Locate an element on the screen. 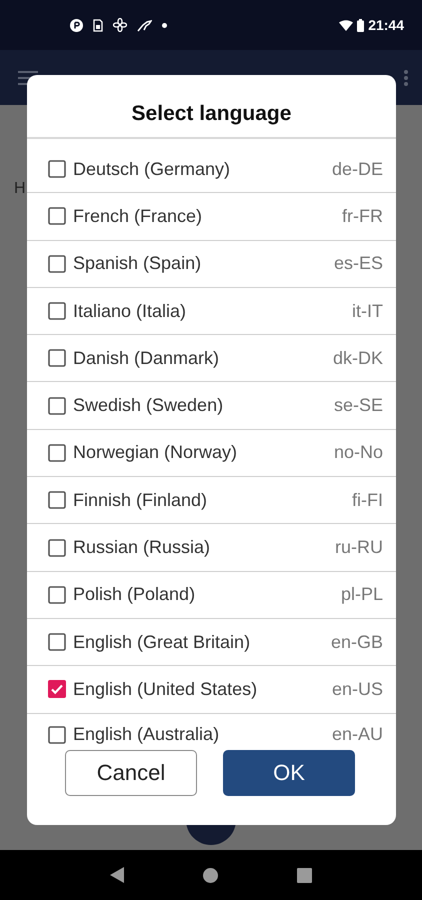 This screenshot has height=900, width=422. language-code: de-DE is located at coordinates (357, 169).